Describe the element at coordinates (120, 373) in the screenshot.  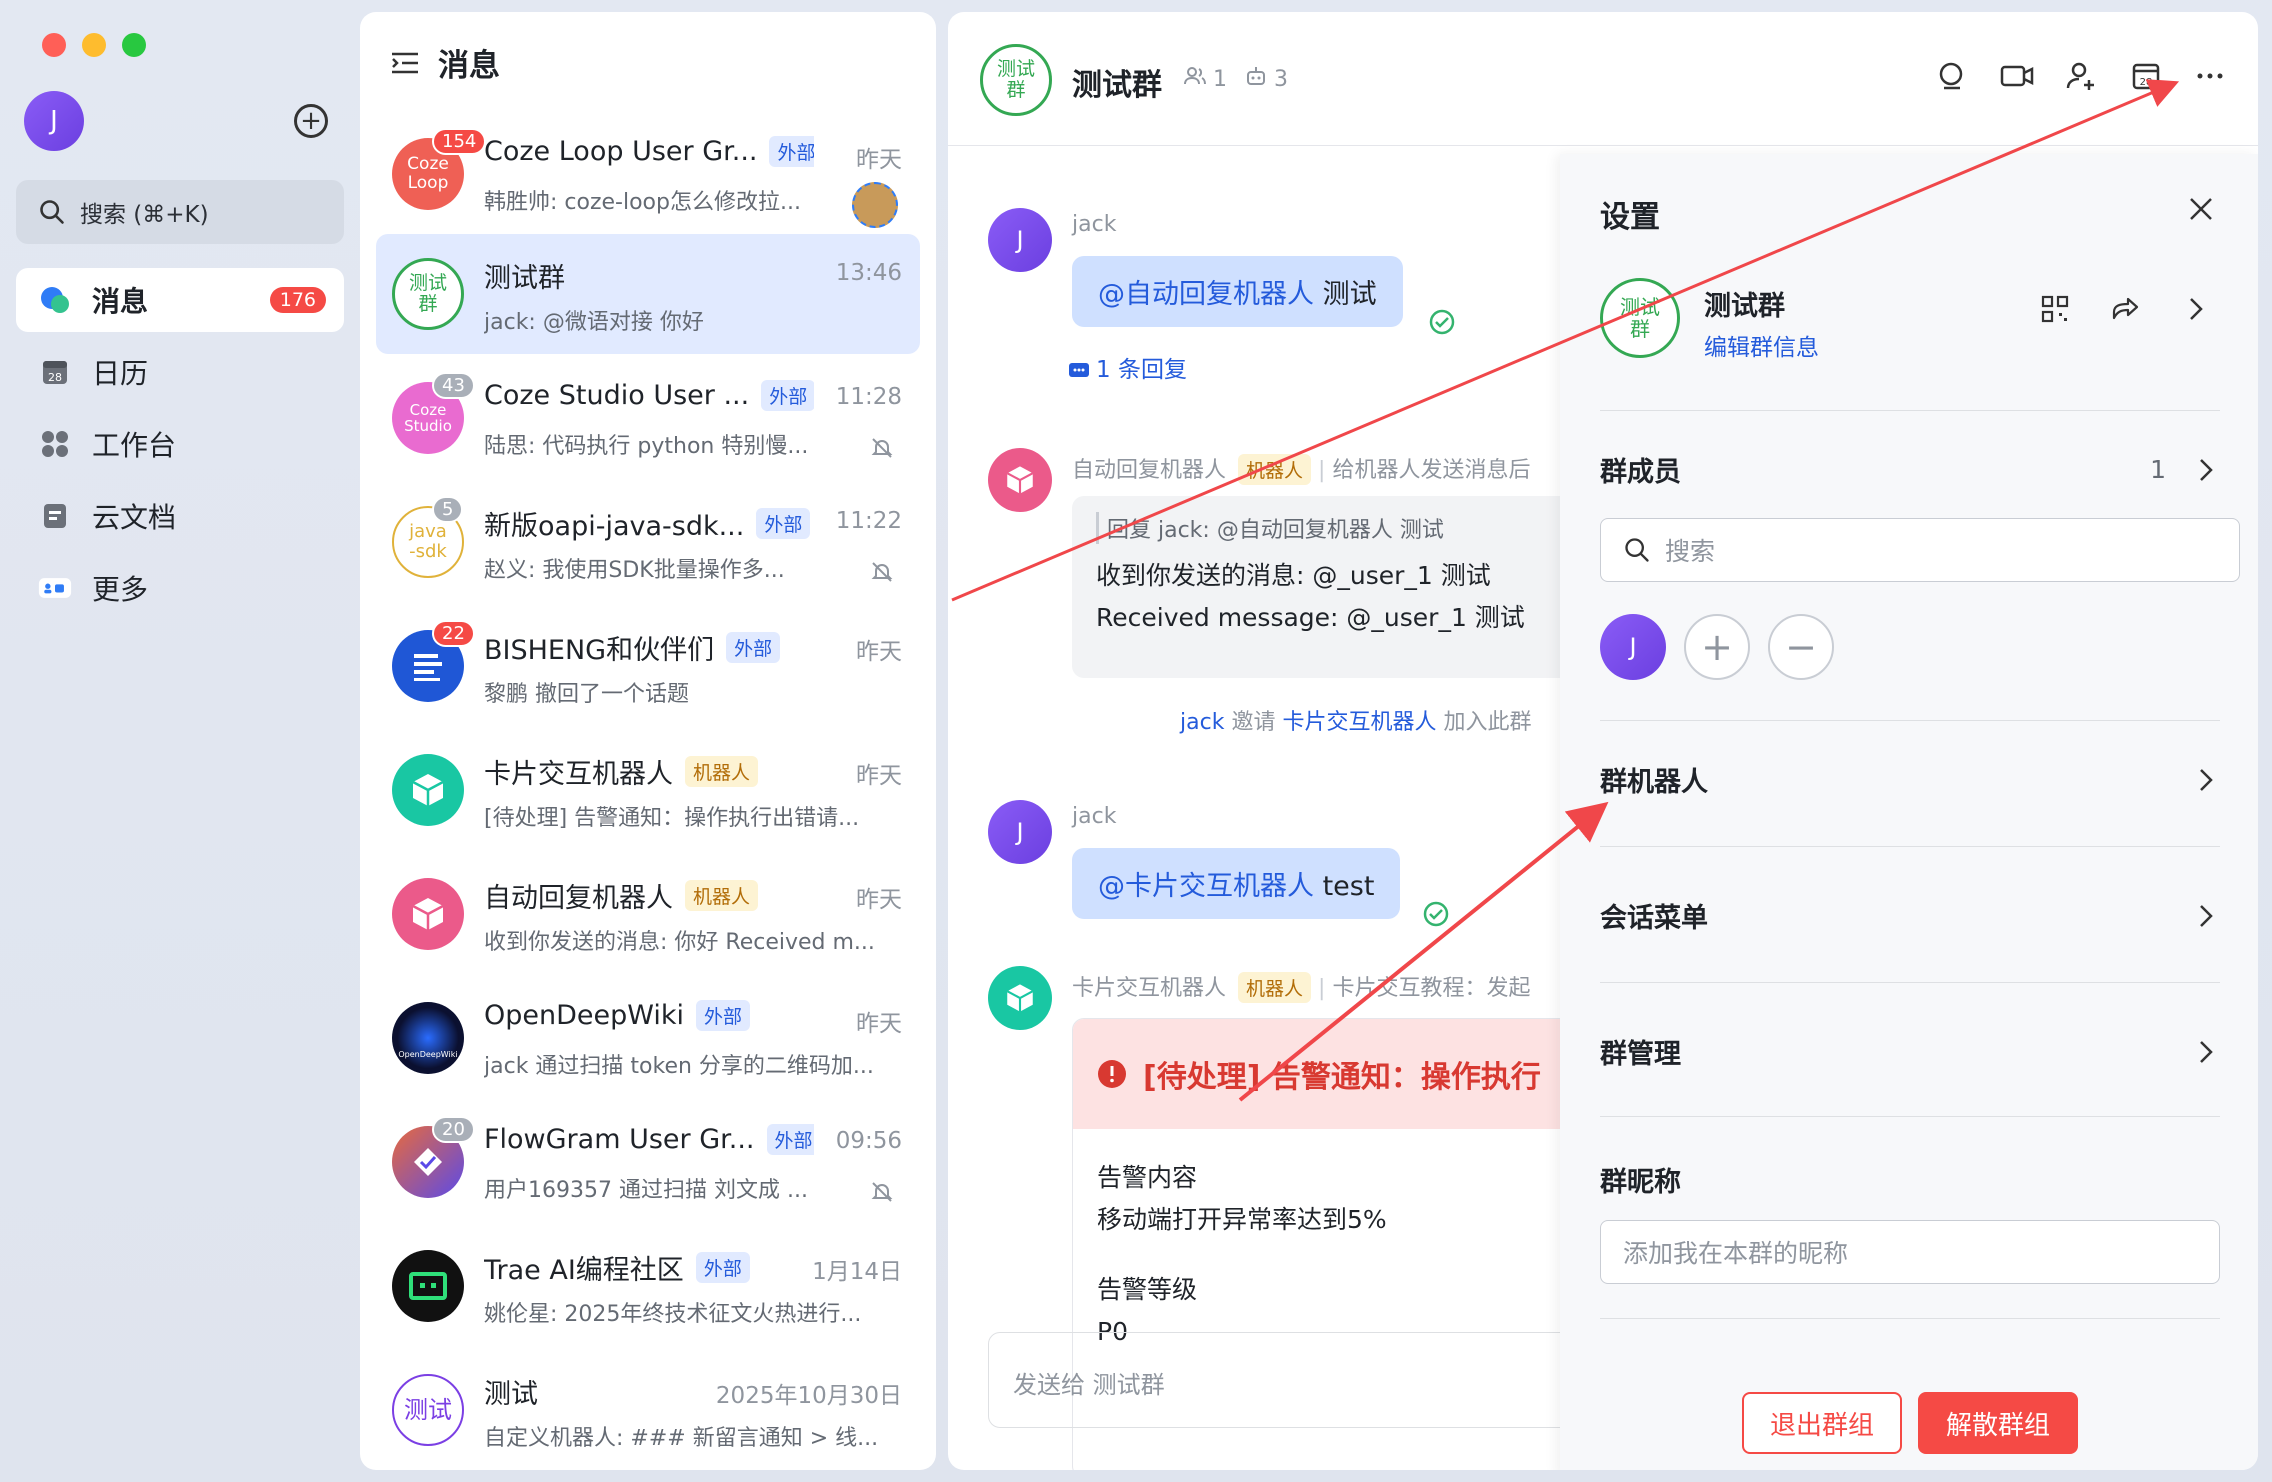
I see `nav-label-calendar: 日历` at that location.